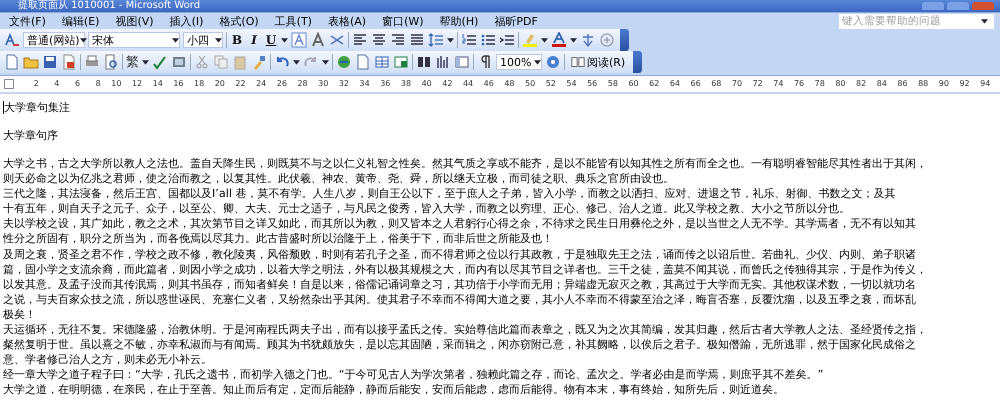  I want to click on enclosed-character-icon, so click(607, 40).